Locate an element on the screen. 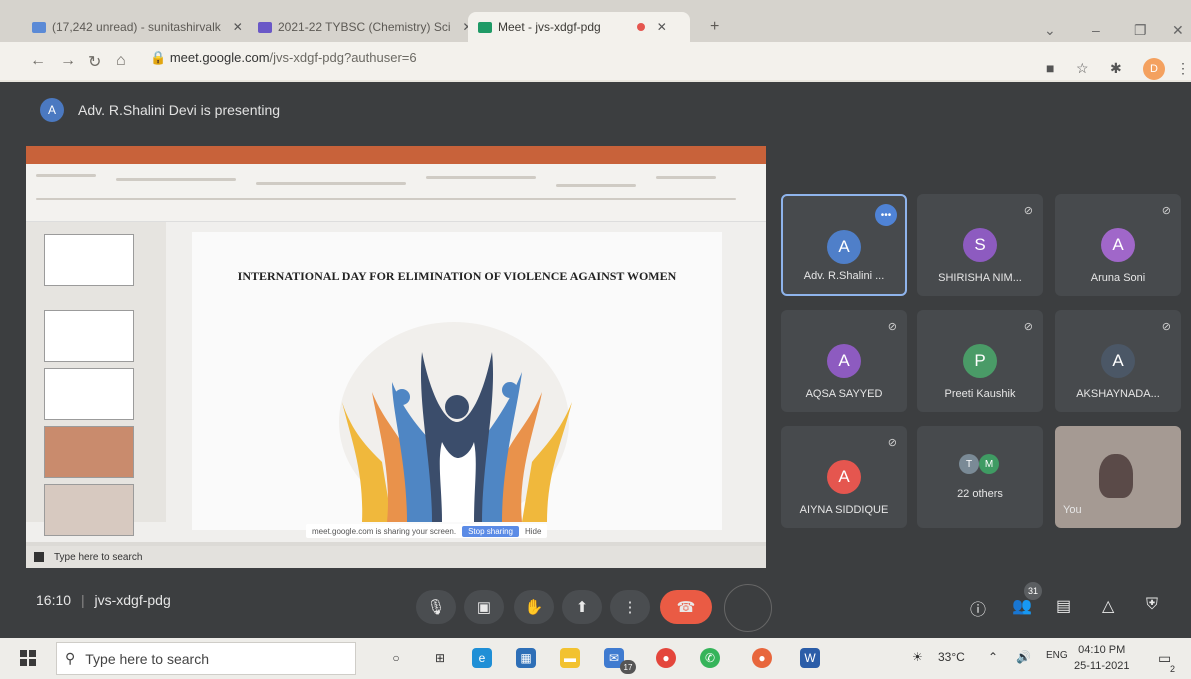  self-video is located at coordinates (1116, 476).